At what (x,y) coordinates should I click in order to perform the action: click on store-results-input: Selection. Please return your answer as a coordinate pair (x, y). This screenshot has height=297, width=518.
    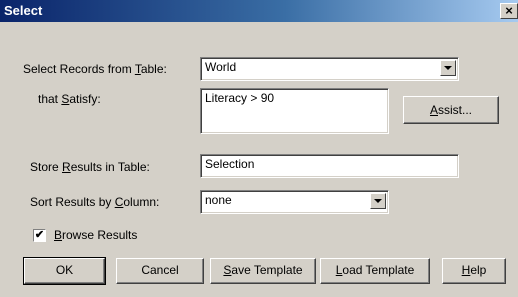
    Looking at the image, I should click on (329, 166).